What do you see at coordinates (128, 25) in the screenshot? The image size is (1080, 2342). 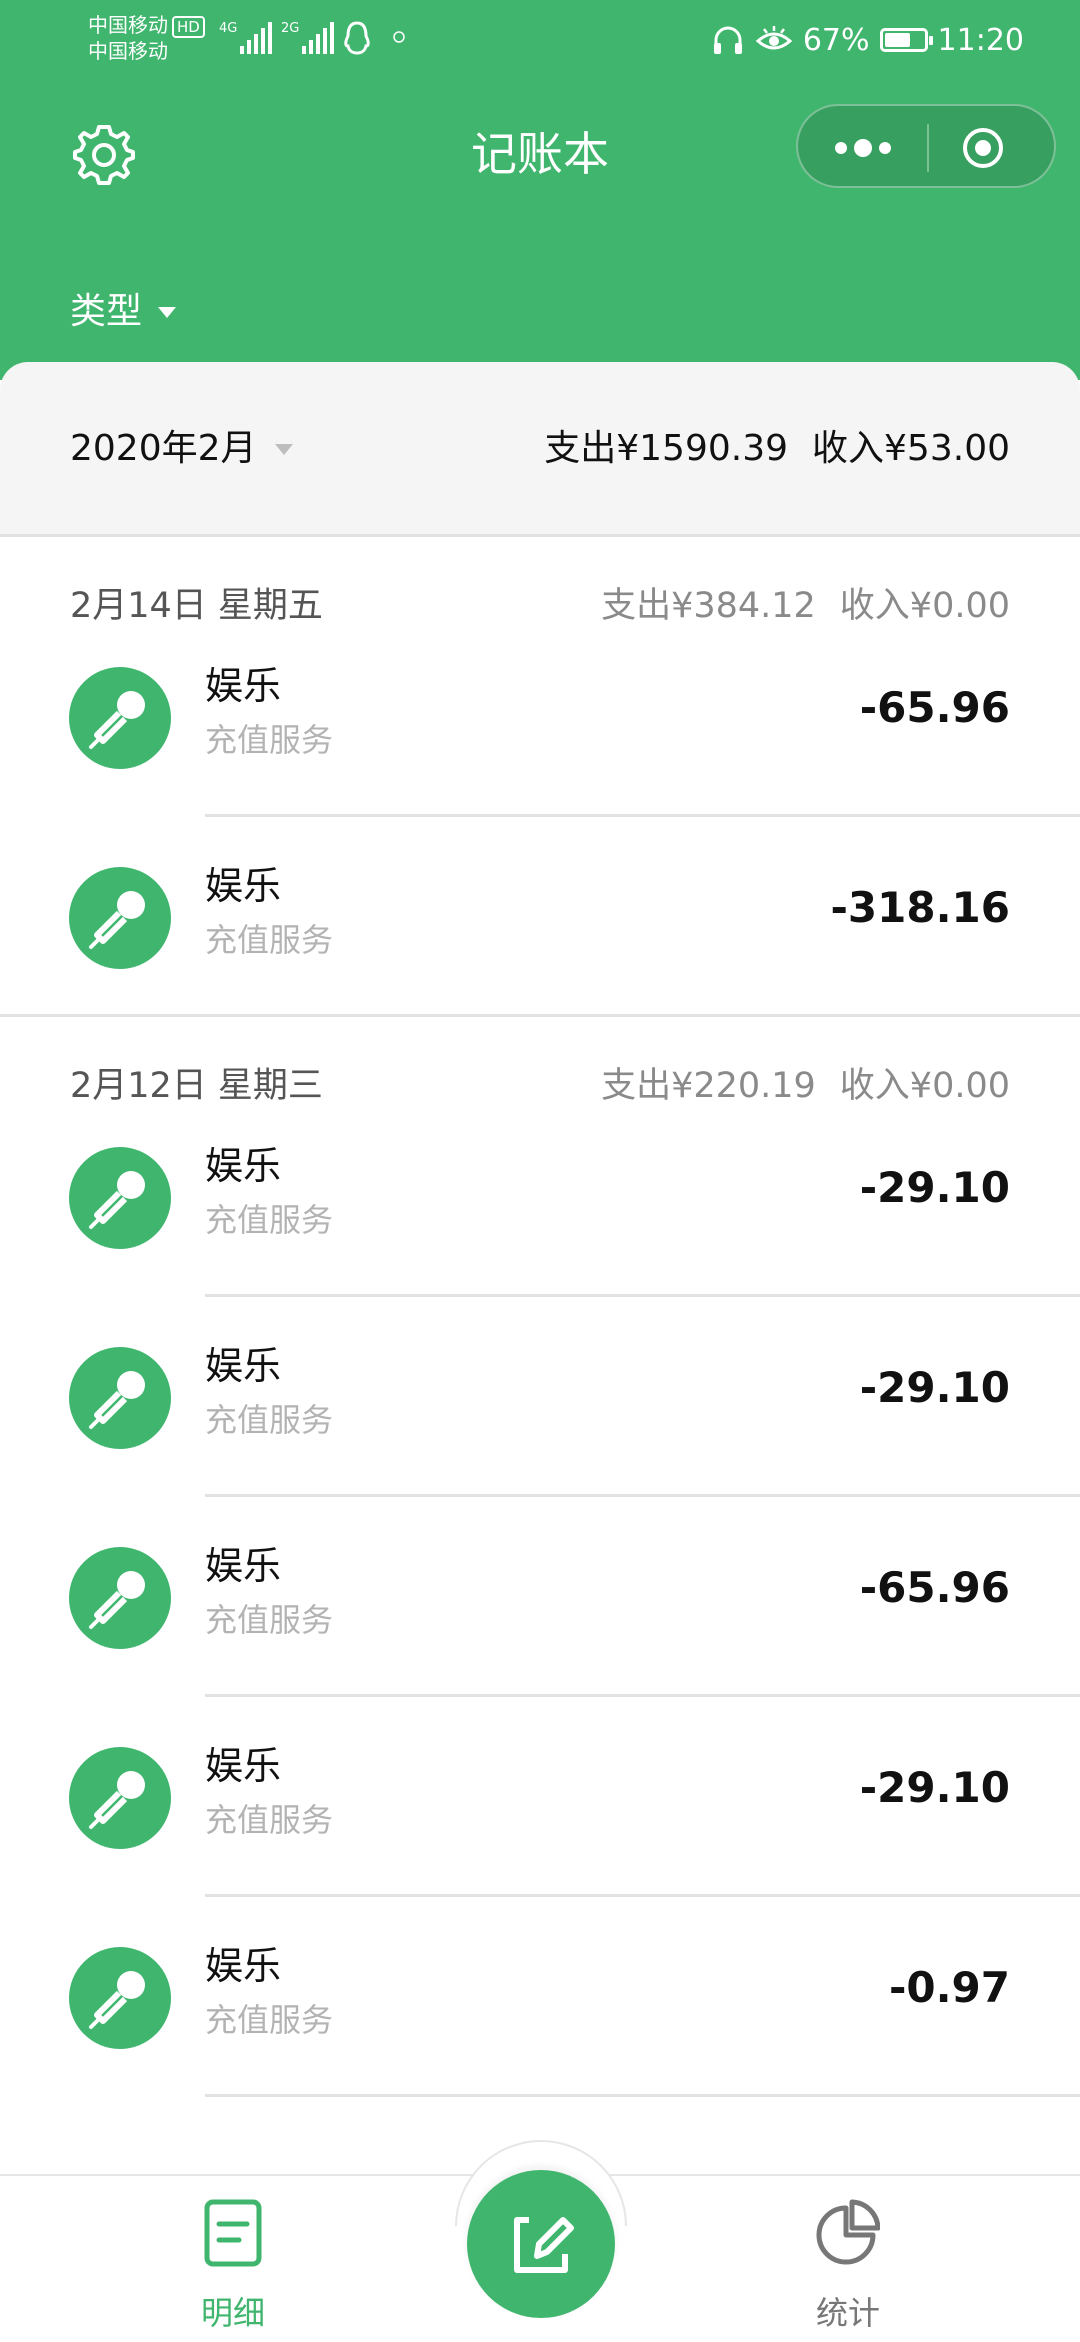 I see `carrier-1: 中国移动` at bounding box center [128, 25].